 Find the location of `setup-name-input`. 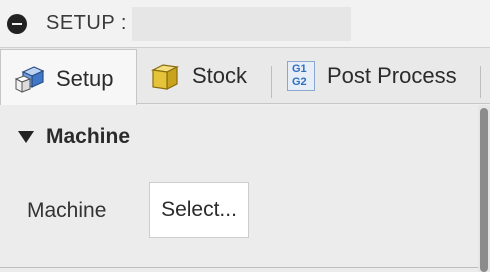

setup-name-input is located at coordinates (241, 24).